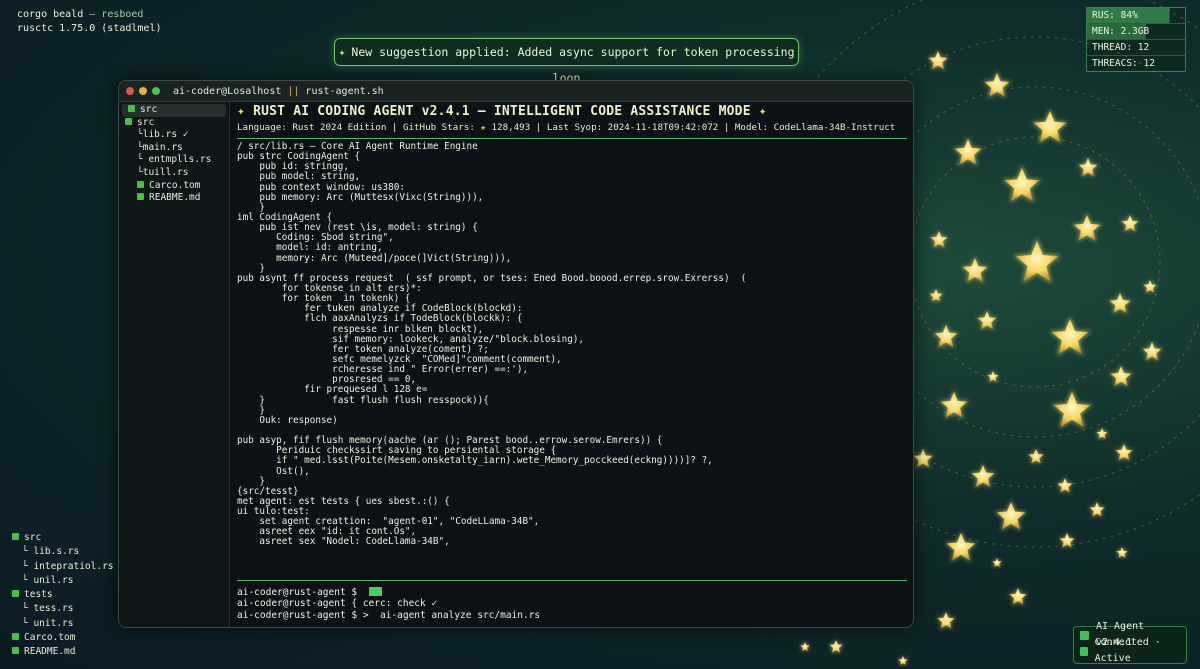 The image size is (1200, 669). What do you see at coordinates (163, 172) in the screenshot?
I see `sidebar-item-label: └tuill.rs` at bounding box center [163, 172].